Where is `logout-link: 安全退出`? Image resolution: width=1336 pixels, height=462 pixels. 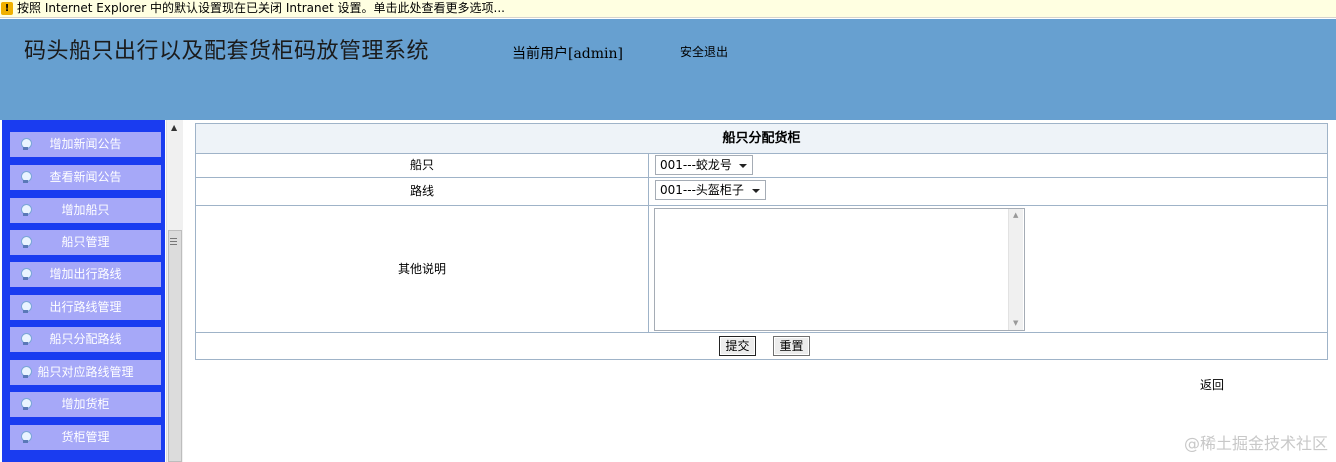 logout-link: 安全退出 is located at coordinates (704, 52).